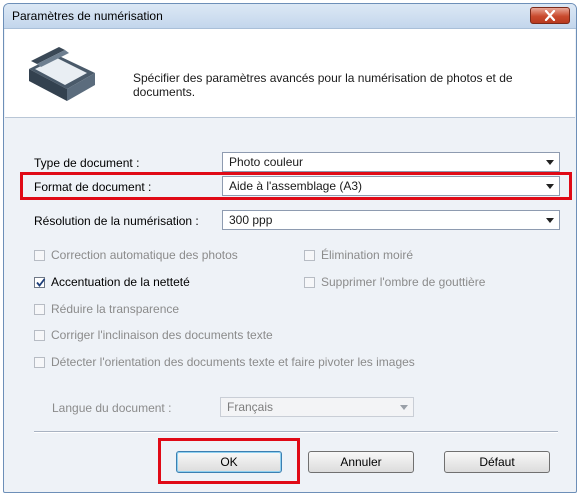 This screenshot has height=498, width=582. I want to click on descreen-checkbox: Élimination moiré, so click(358, 255).